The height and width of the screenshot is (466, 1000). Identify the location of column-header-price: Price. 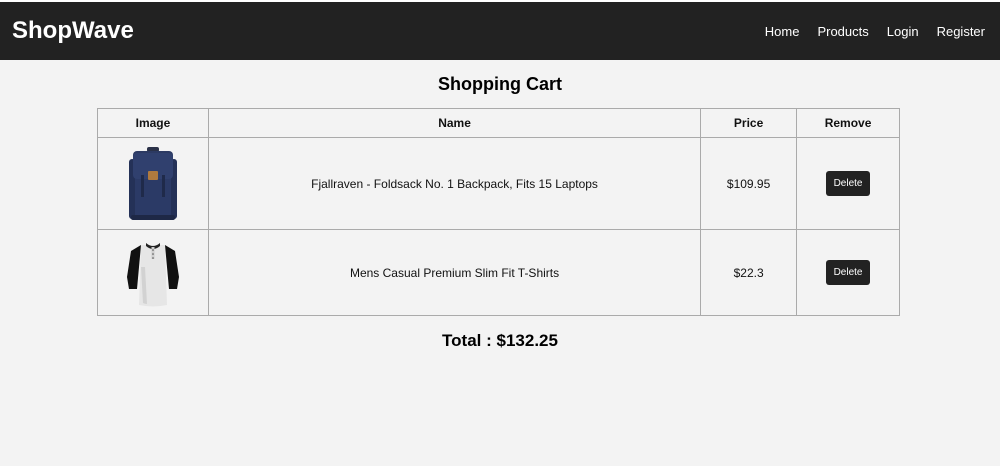
(749, 123).